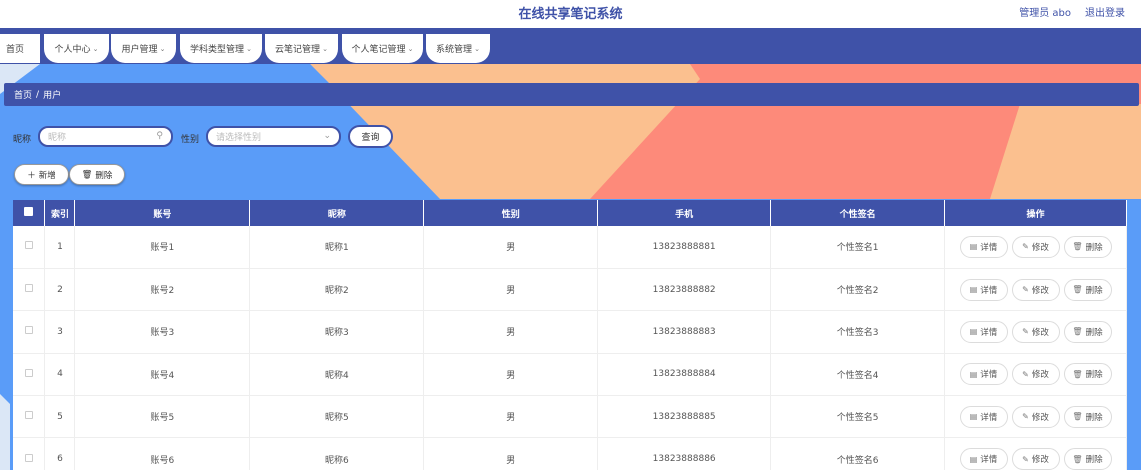 This screenshot has height=470, width=1141. Describe the element at coordinates (60, 453) in the screenshot. I see `cell-index: 6` at that location.